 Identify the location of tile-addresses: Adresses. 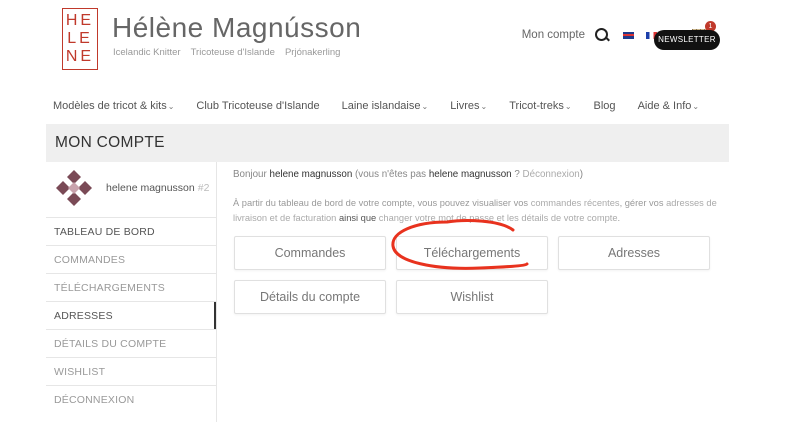
(634, 253).